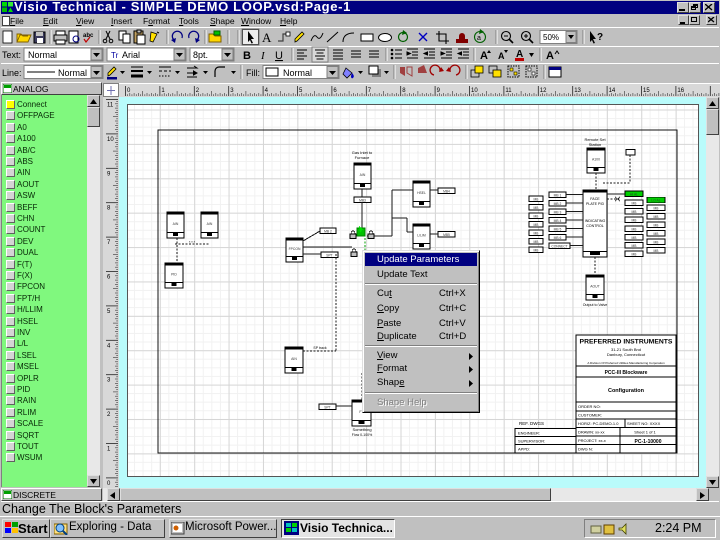 Image resolution: width=720 pixels, height=540 pixels. I want to click on svg-text: Sheet 1 of 1, so click(645, 432).